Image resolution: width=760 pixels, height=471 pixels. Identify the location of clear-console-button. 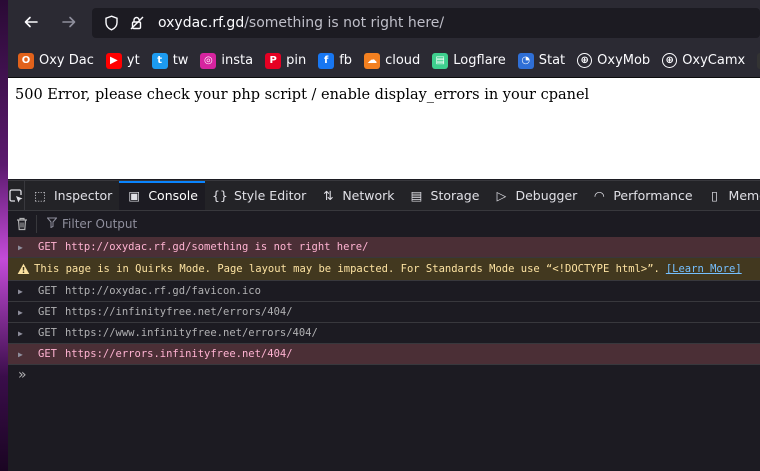
(22, 224).